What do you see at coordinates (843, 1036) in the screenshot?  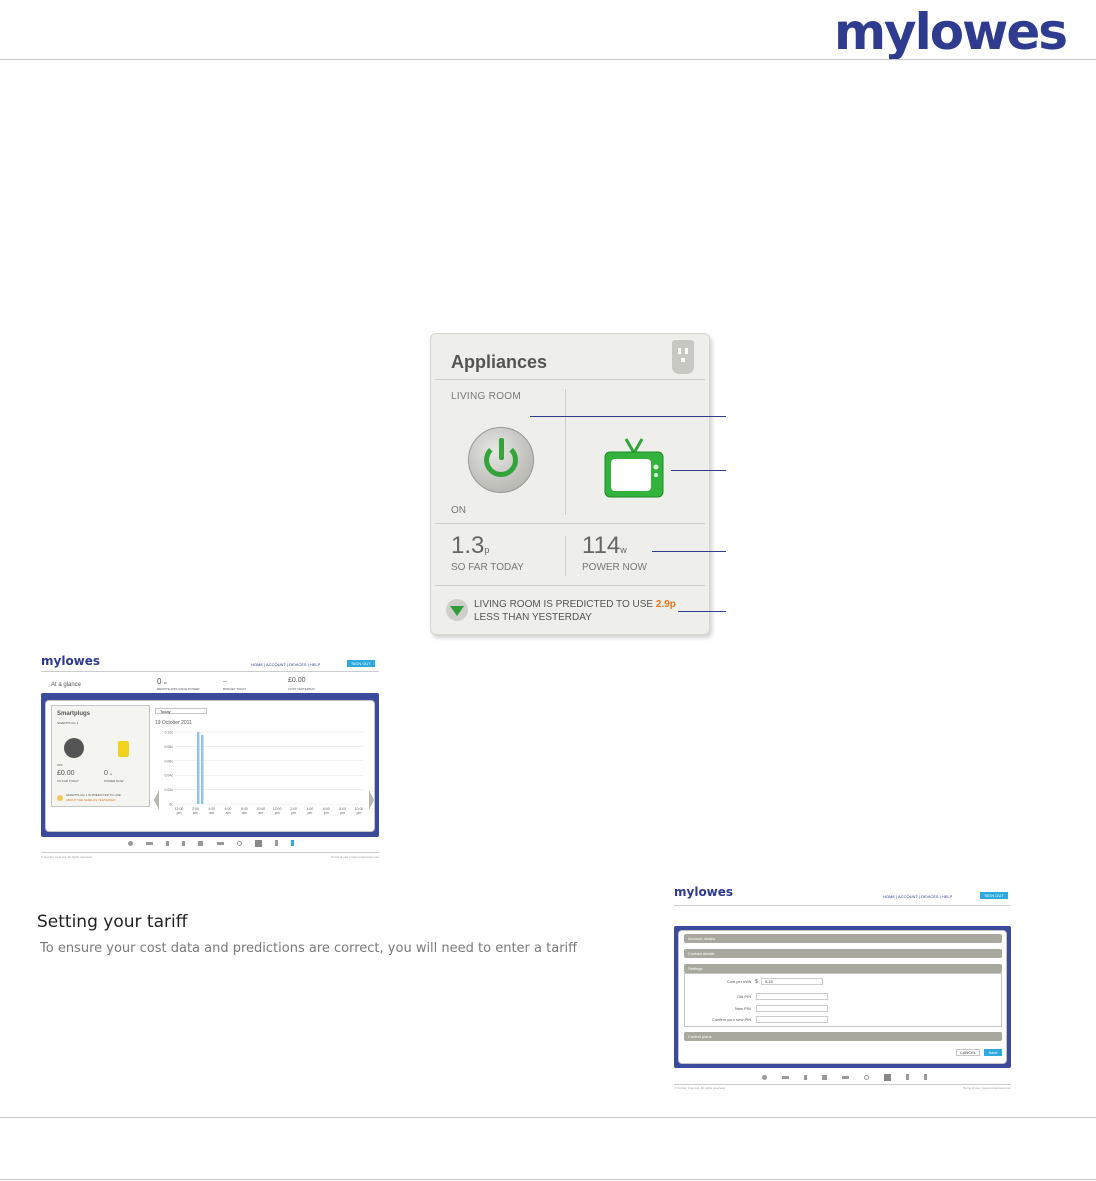 I see `control-plans-section: Control plans` at bounding box center [843, 1036].